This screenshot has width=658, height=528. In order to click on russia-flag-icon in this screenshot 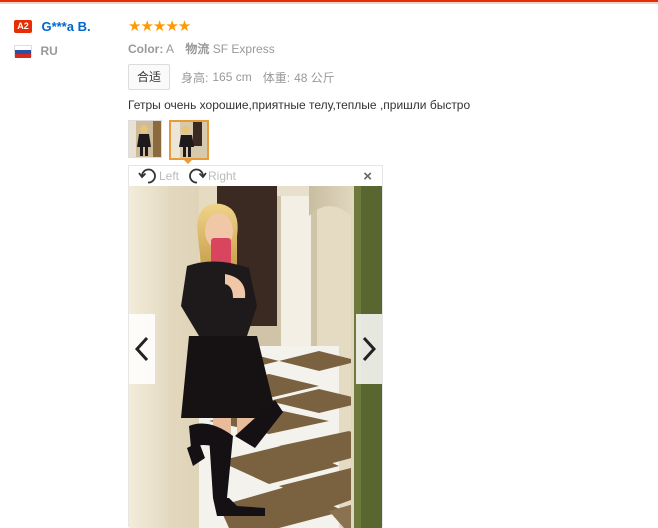, I will do `click(23, 51)`.